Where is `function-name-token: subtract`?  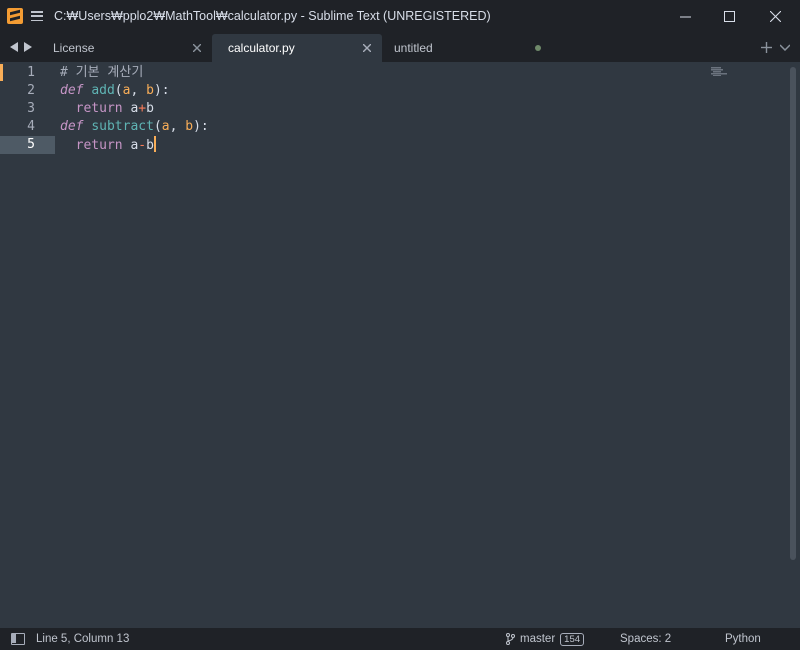
function-name-token: subtract is located at coordinates (122, 126).